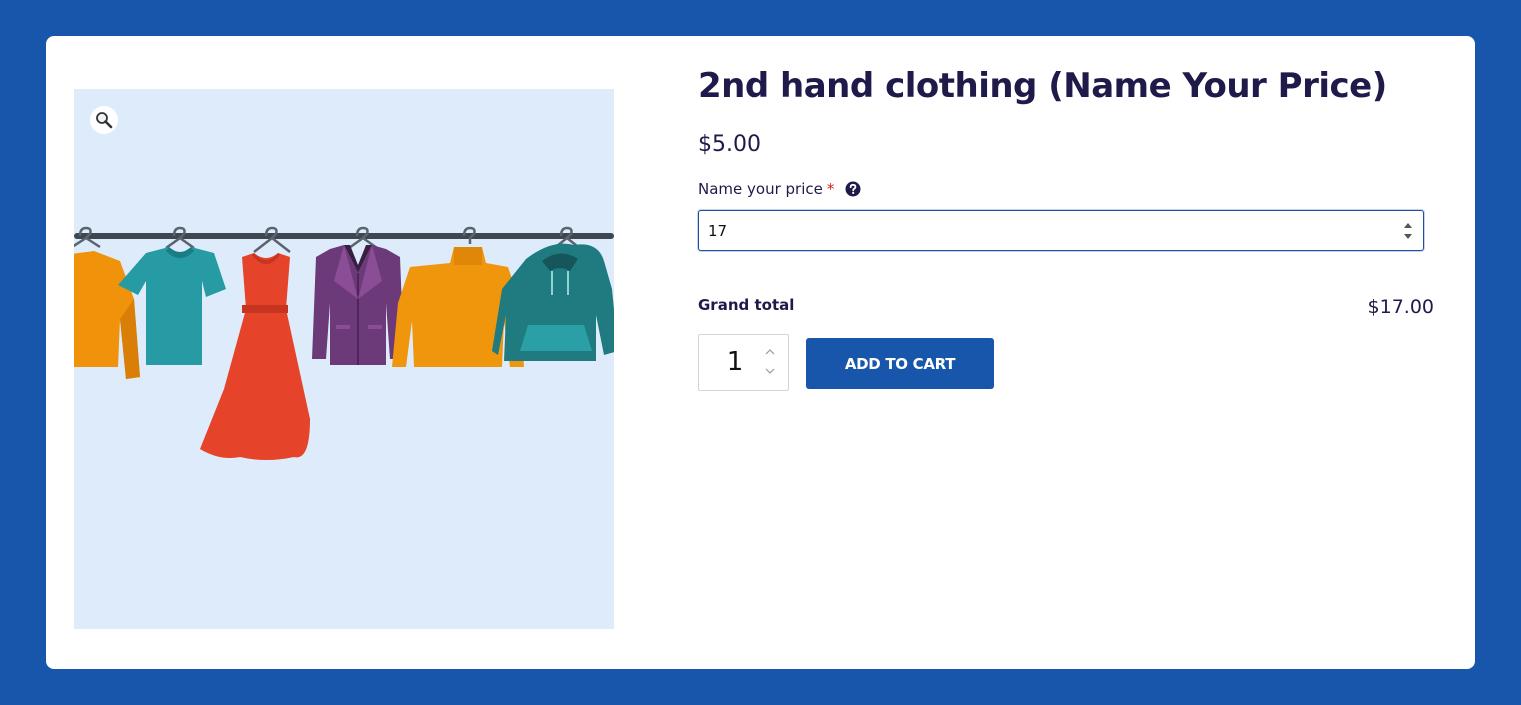 The image size is (1521, 705). Describe the element at coordinates (1408, 225) in the screenshot. I see `stepper-up-icon` at that location.